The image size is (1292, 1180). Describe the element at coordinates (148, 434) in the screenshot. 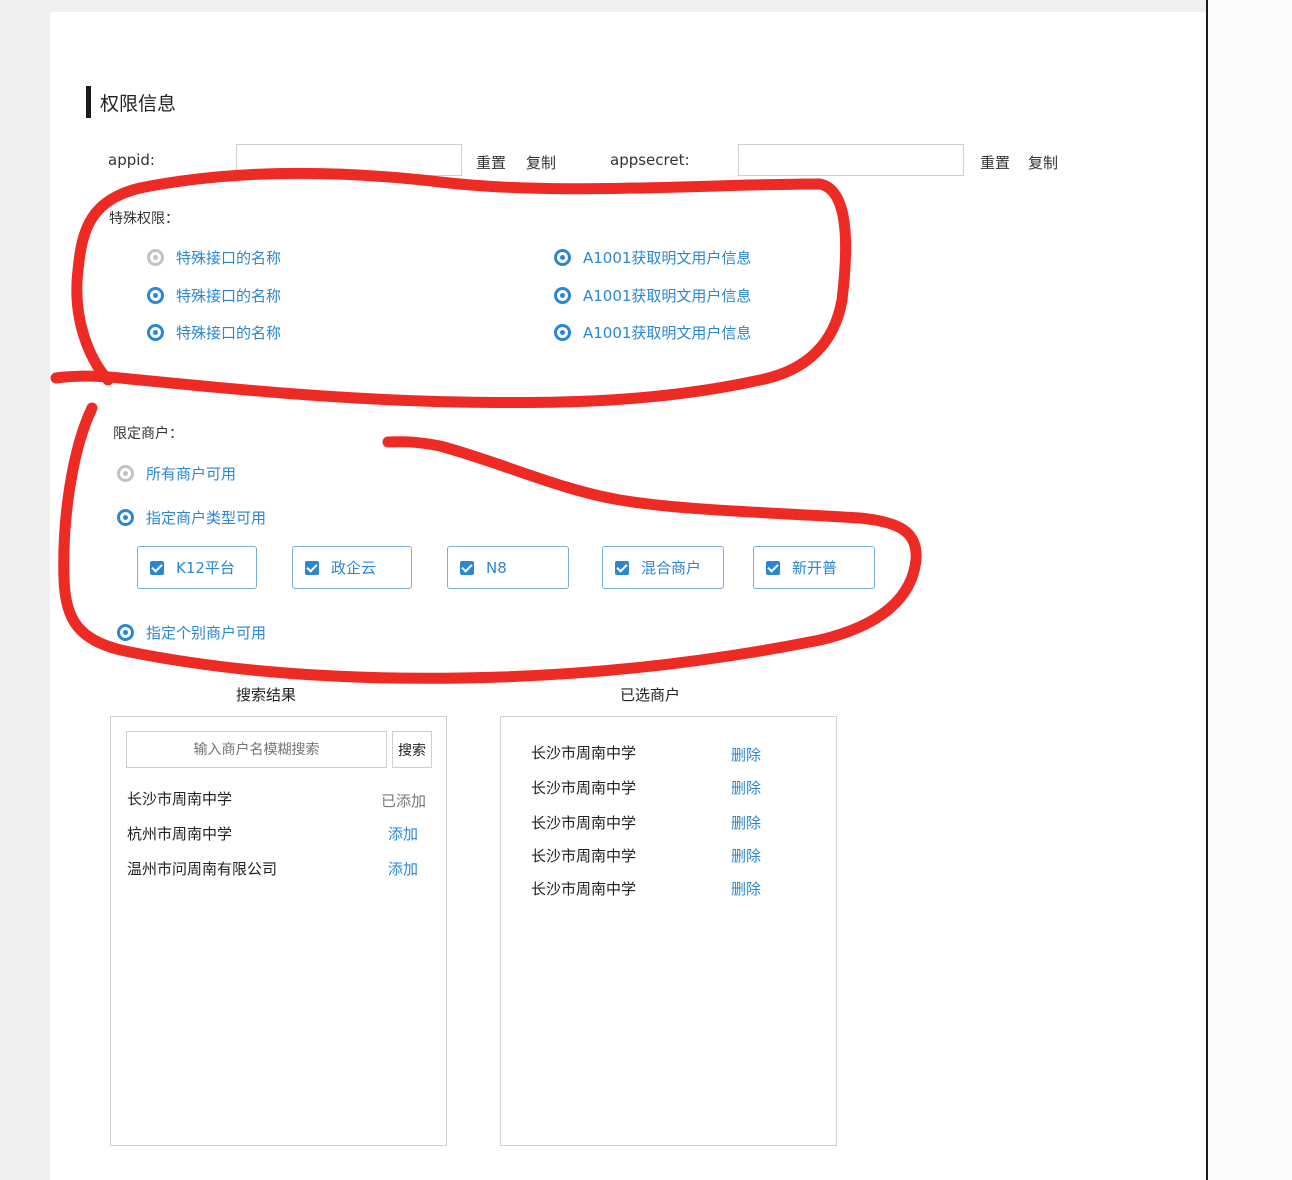

I see `merchant-limit-label: 限定商户：` at that location.